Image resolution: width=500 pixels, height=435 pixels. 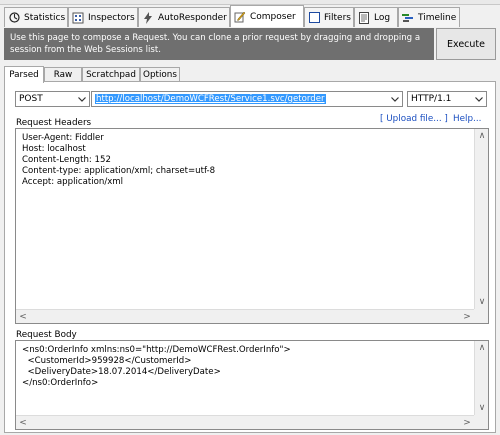 I want to click on statistics-icon, so click(x=14, y=18).